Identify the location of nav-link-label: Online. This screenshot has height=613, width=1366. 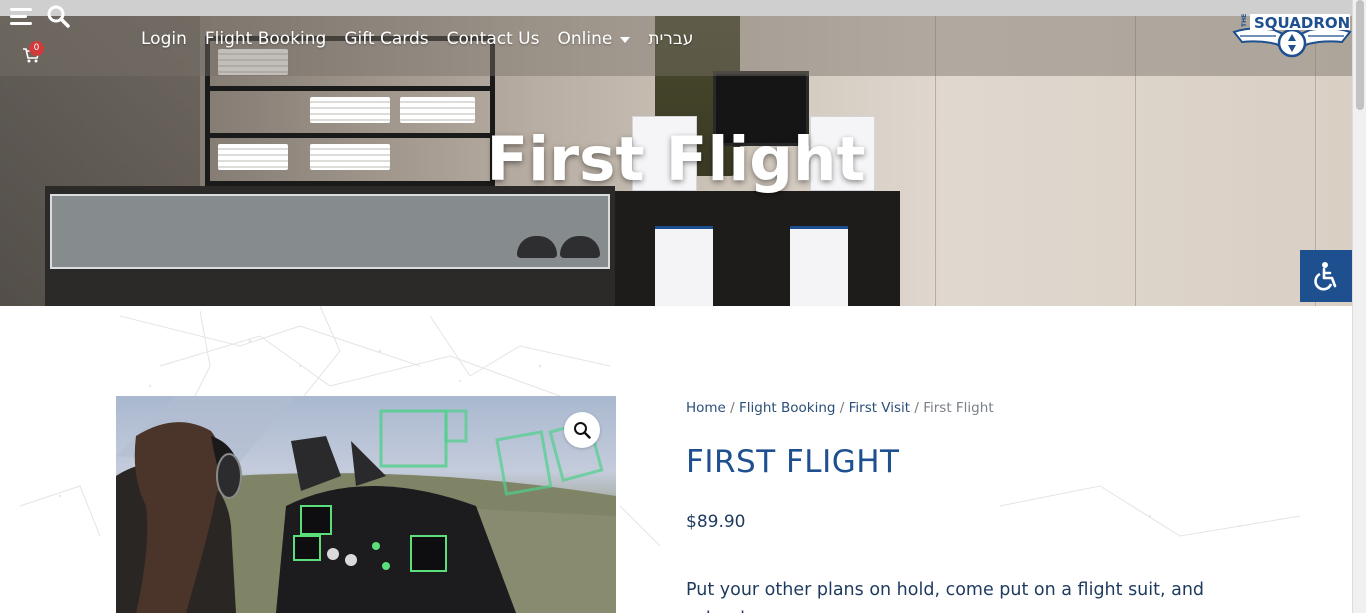
(585, 39).